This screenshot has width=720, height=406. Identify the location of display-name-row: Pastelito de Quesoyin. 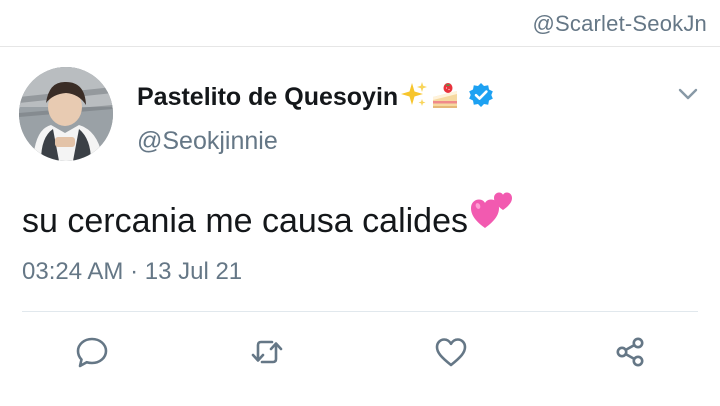
(315, 97).